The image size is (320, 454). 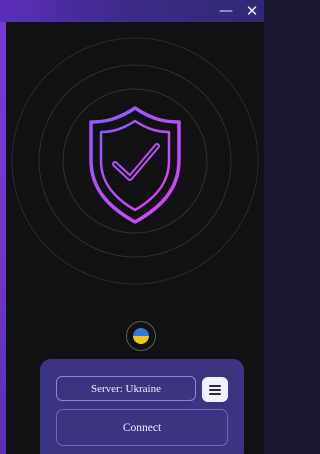 I want to click on ukraine-flag-icon, so click(x=141, y=336).